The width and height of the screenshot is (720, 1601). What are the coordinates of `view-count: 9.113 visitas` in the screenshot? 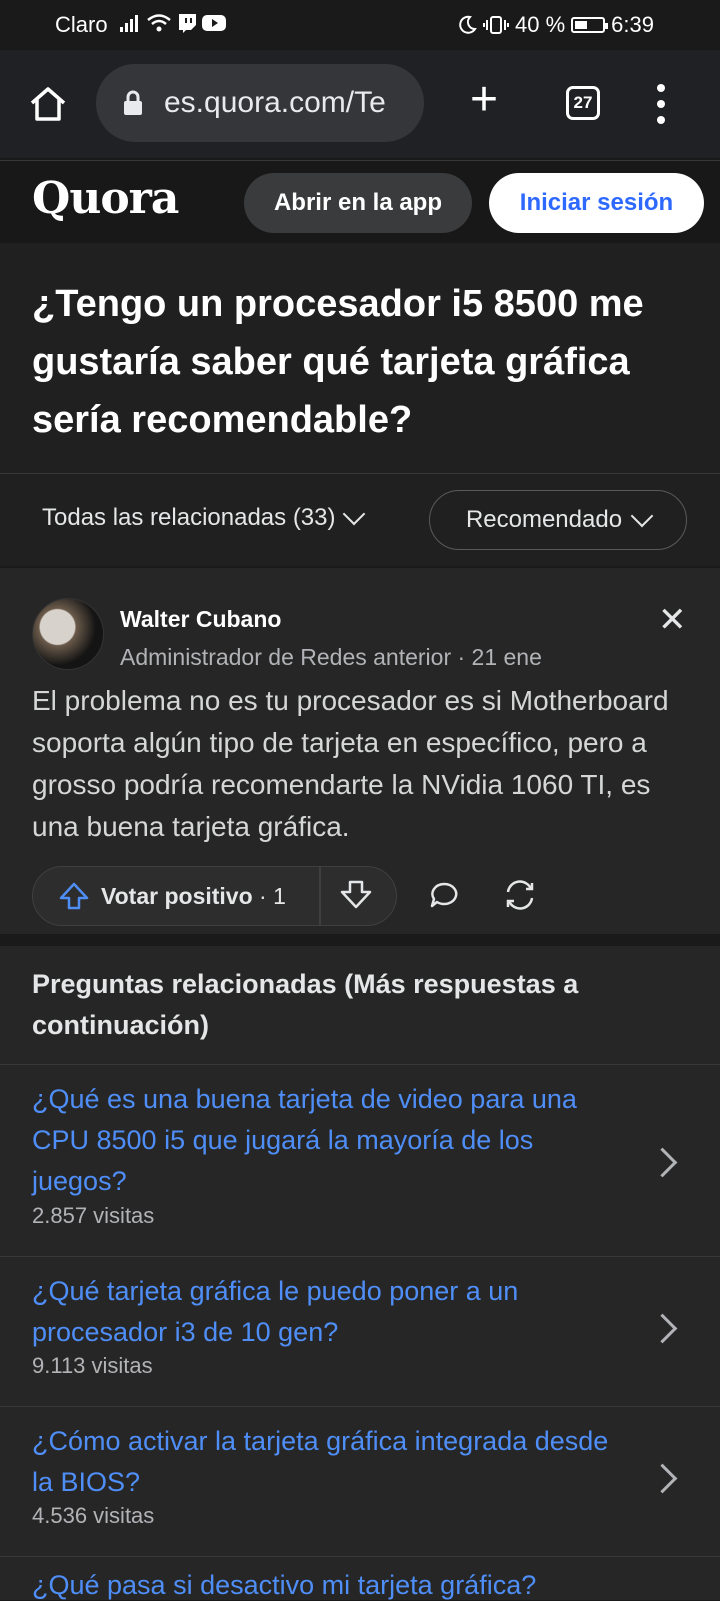 It's located at (92, 1365).